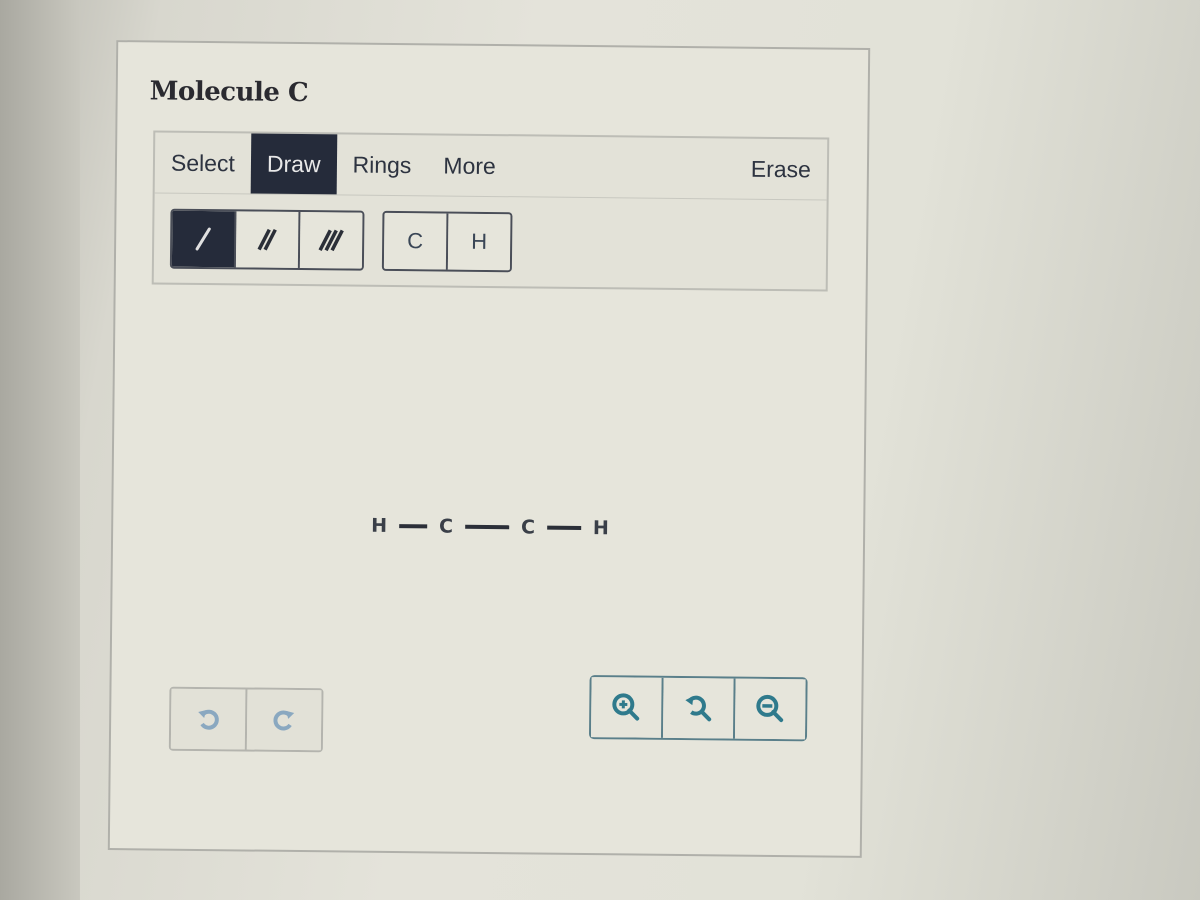  I want to click on toolbar-tabs: Select Draw Rings More Erase, so click(491, 166).